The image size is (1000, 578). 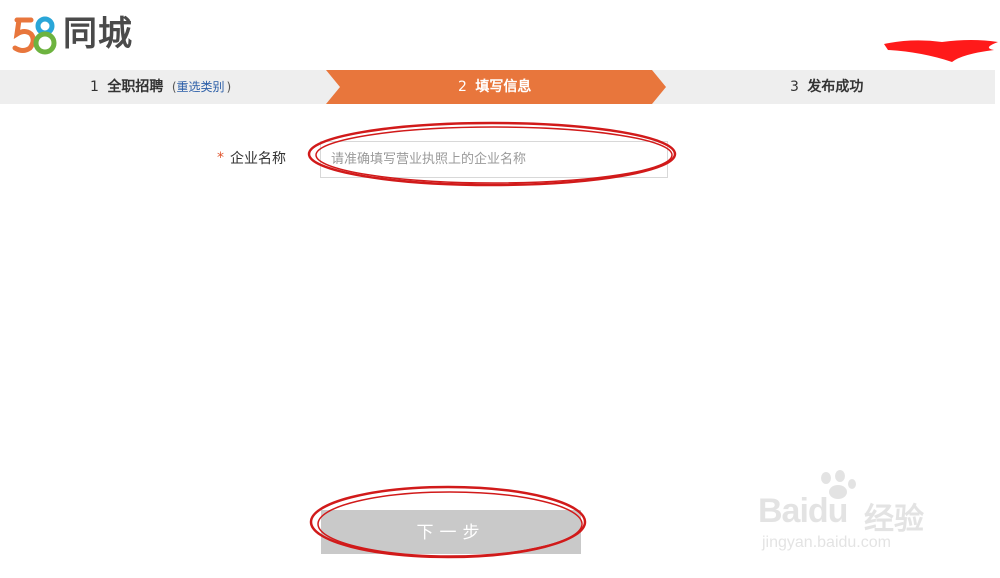 What do you see at coordinates (894, 519) in the screenshot?
I see `watermark-jingyan: 经验` at bounding box center [894, 519].